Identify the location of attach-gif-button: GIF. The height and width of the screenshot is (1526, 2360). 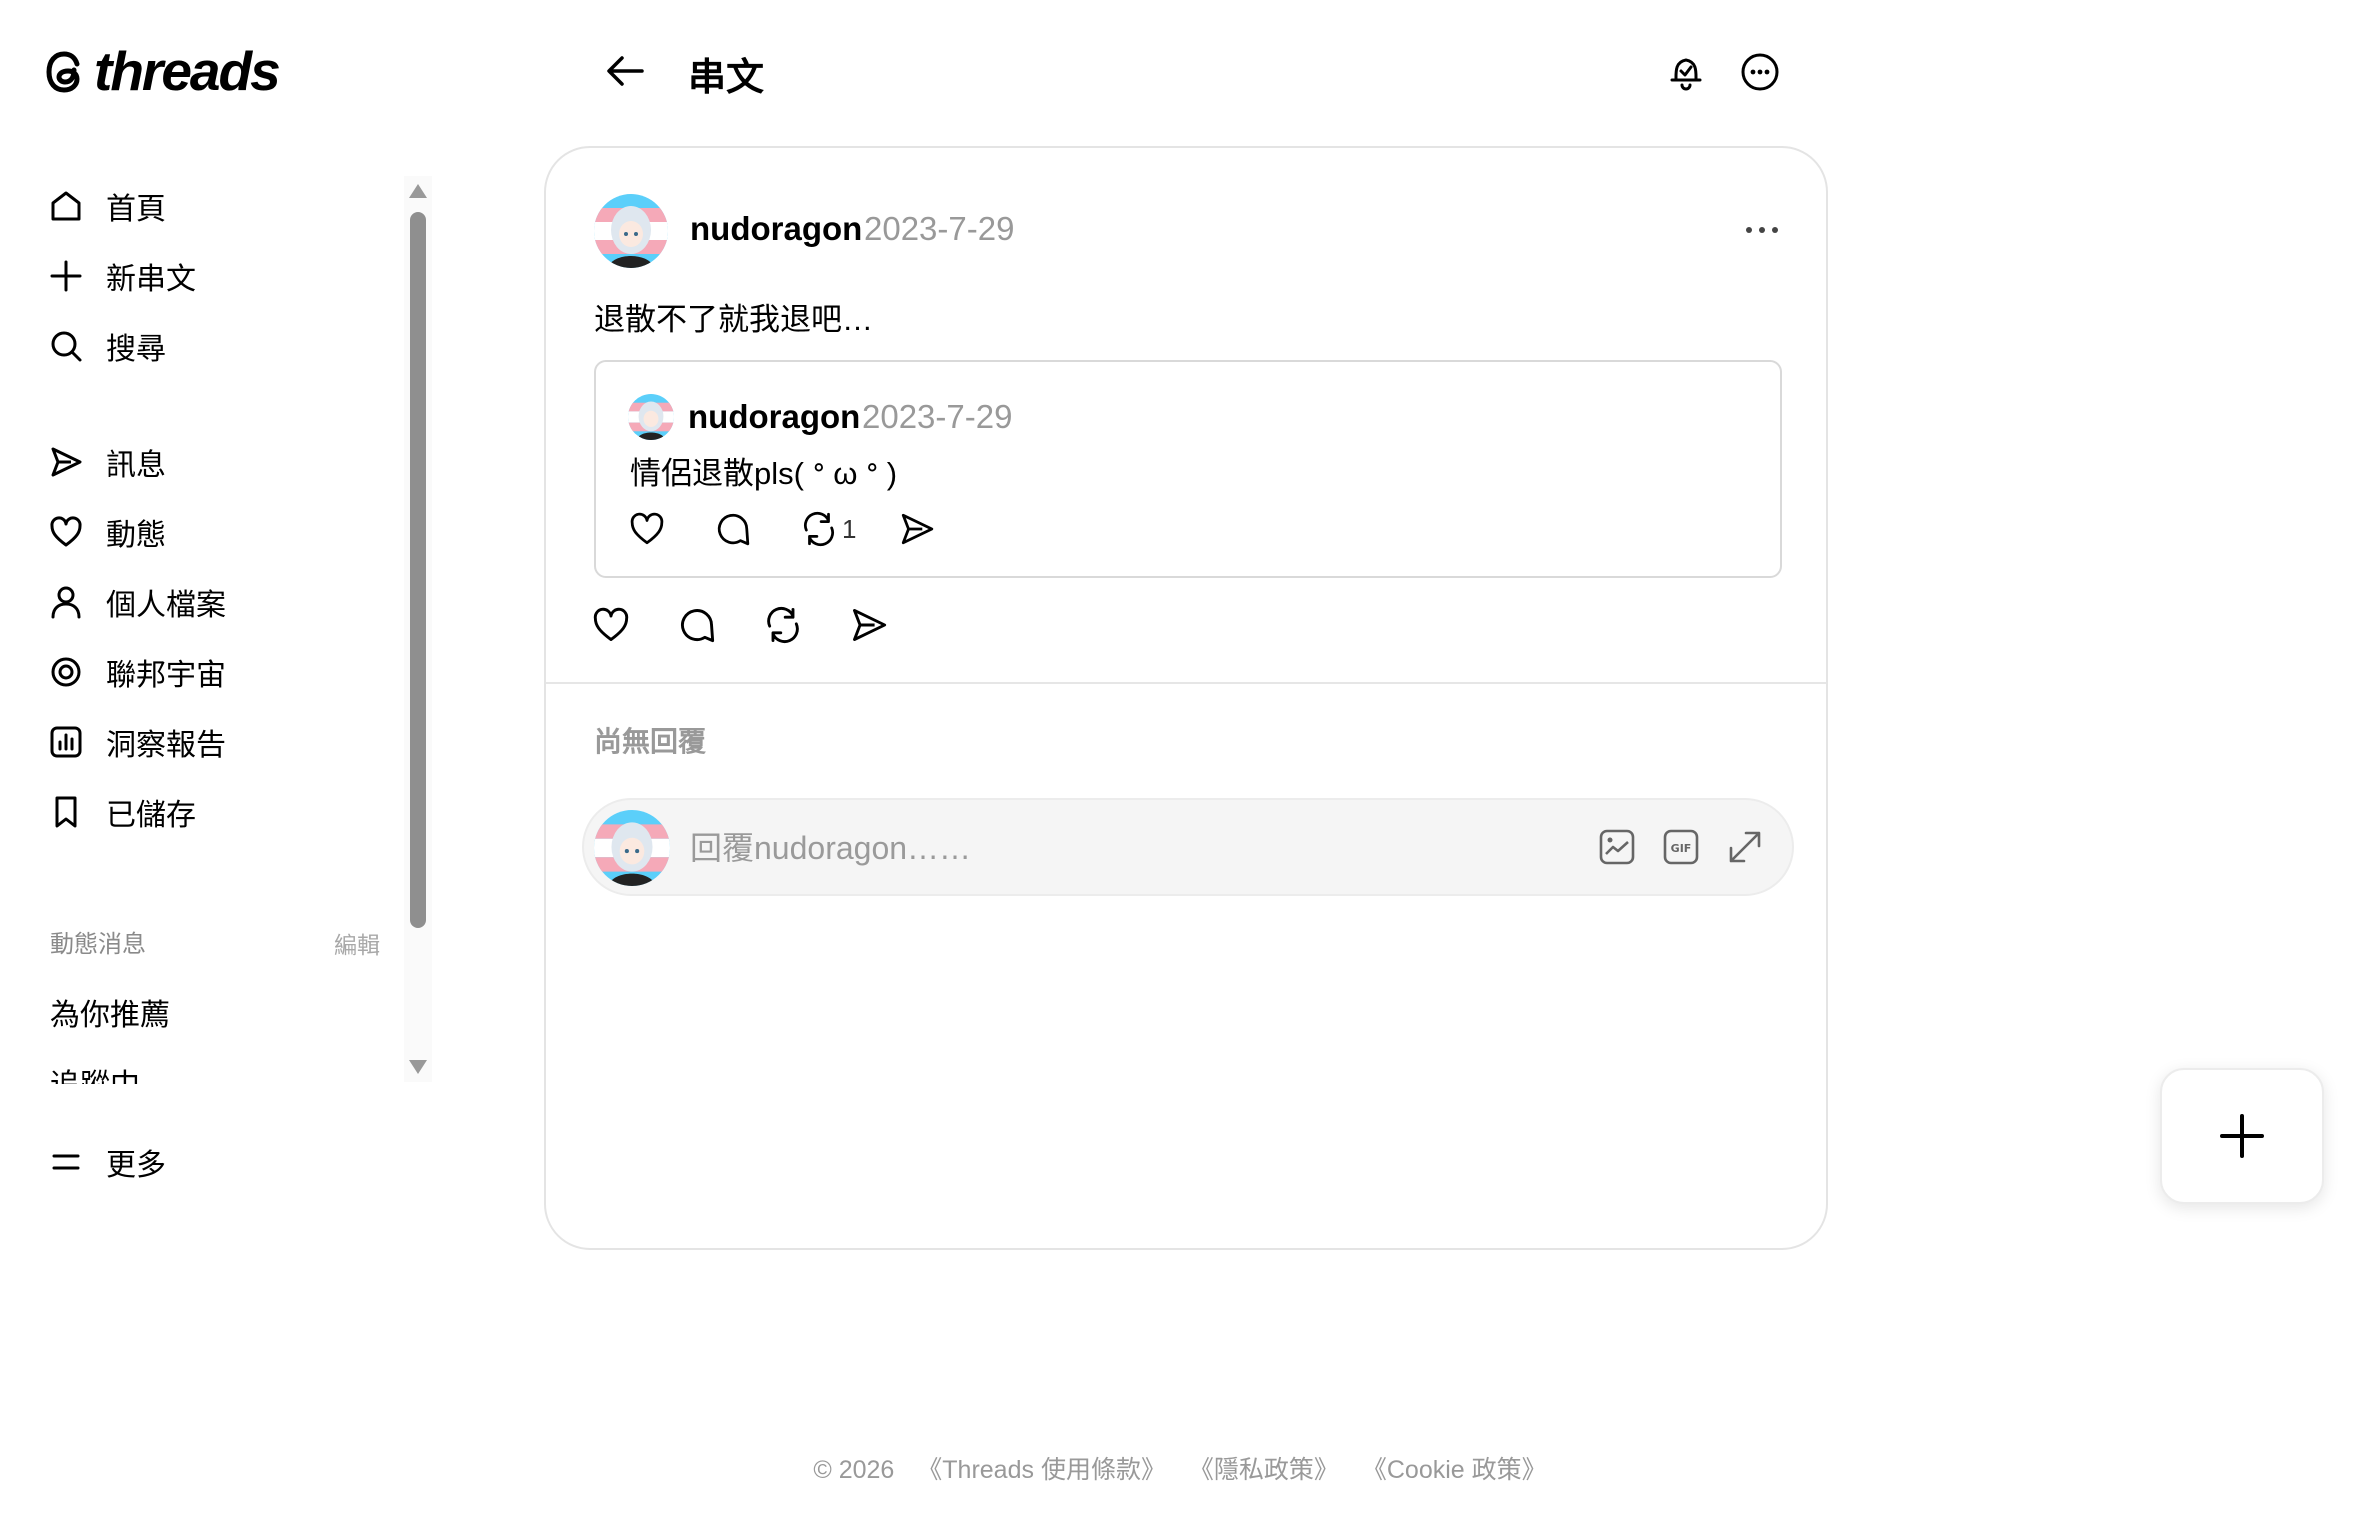
(1681, 847).